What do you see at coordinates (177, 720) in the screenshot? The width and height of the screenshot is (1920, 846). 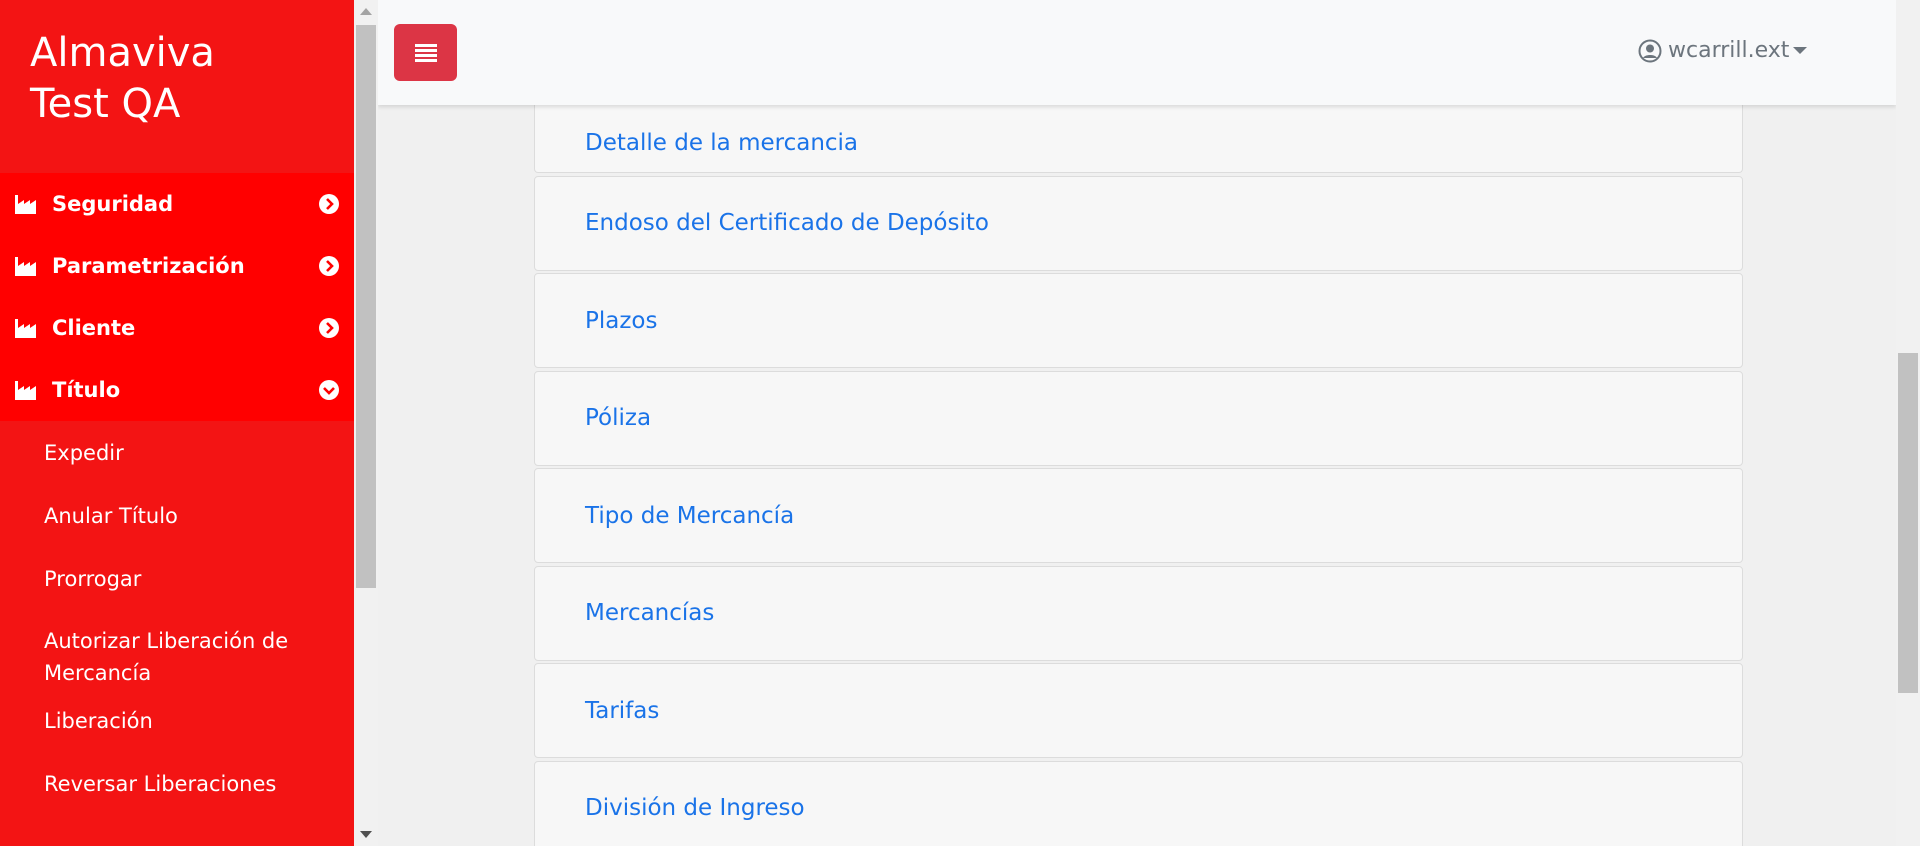 I see `submenu-item-liberacion: Liberación` at bounding box center [177, 720].